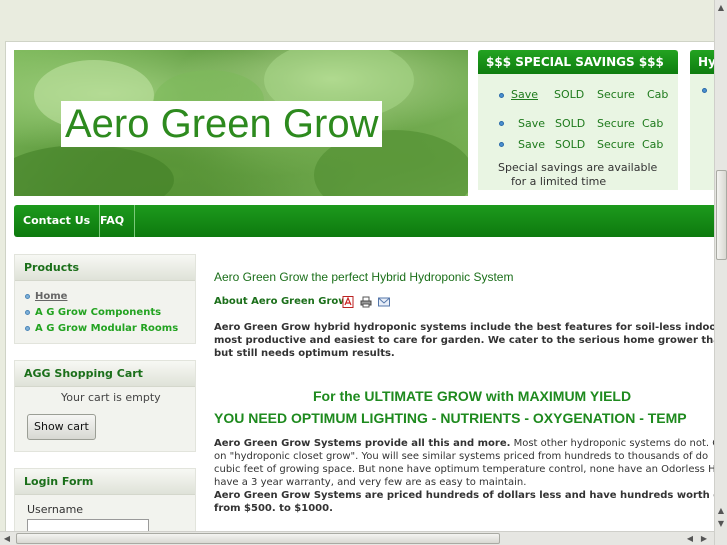 This screenshot has width=727, height=545. Describe the element at coordinates (618, 443) in the screenshot. I see `paragraph-text: Most other hydroponic systems do not. Co` at that location.